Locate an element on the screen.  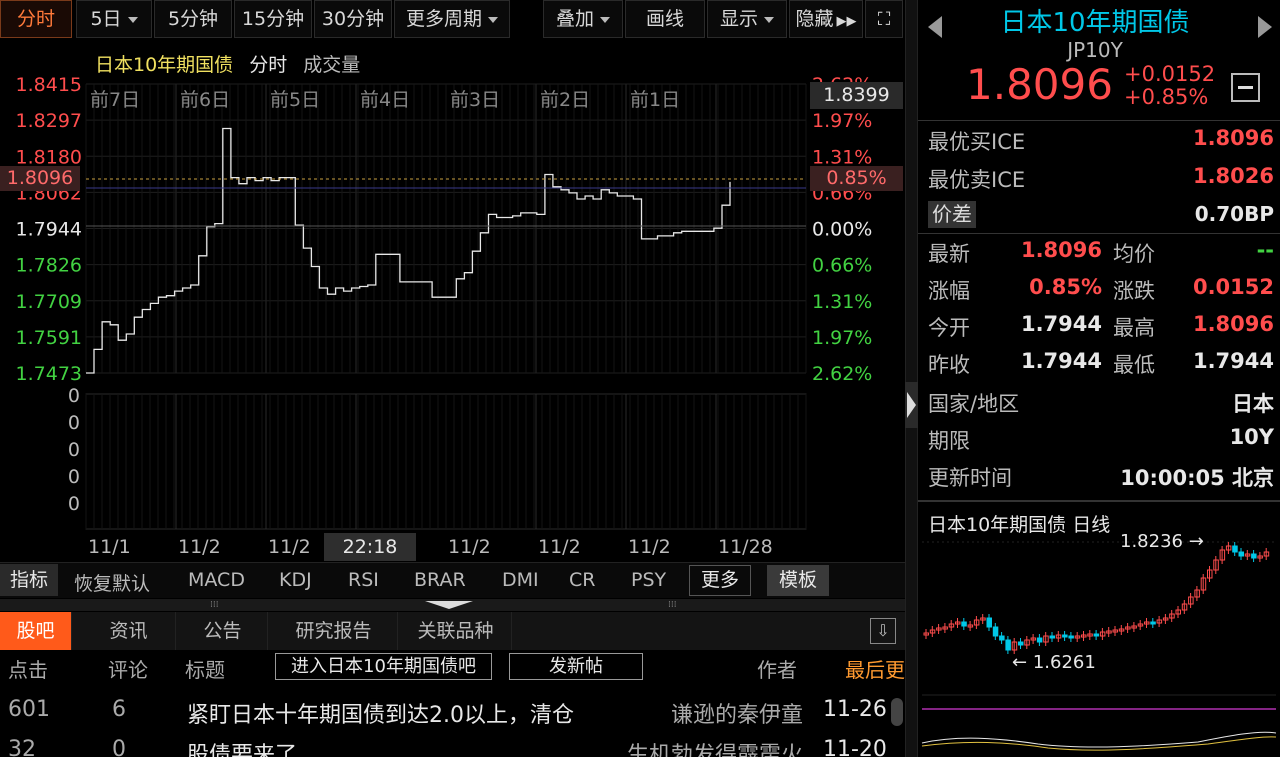
forum-row: 601 6 紧盯日本十年期国债到达2.0以上，清仓 谦逊的秦伊童 11-26 is located at coordinates (444, 714).